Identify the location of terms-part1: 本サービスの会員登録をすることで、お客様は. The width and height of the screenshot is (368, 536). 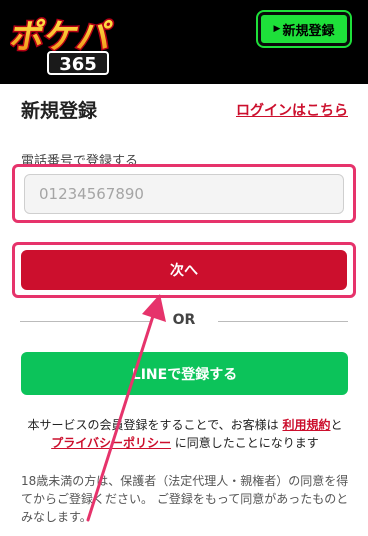
(153, 425).